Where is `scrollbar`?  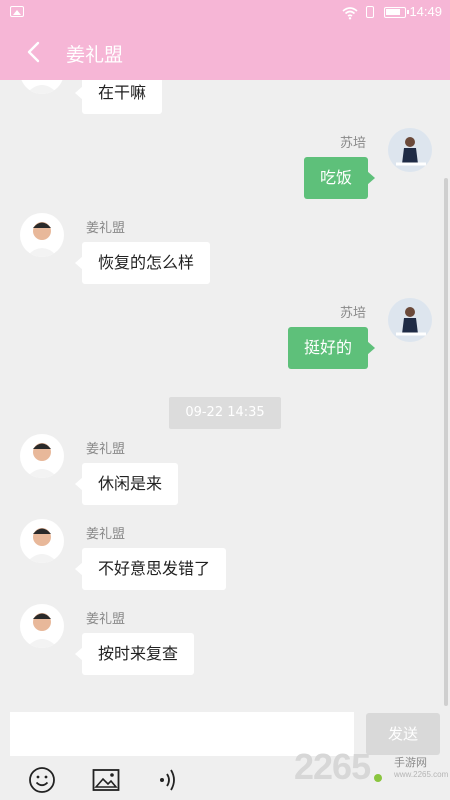 scrollbar is located at coordinates (446, 442).